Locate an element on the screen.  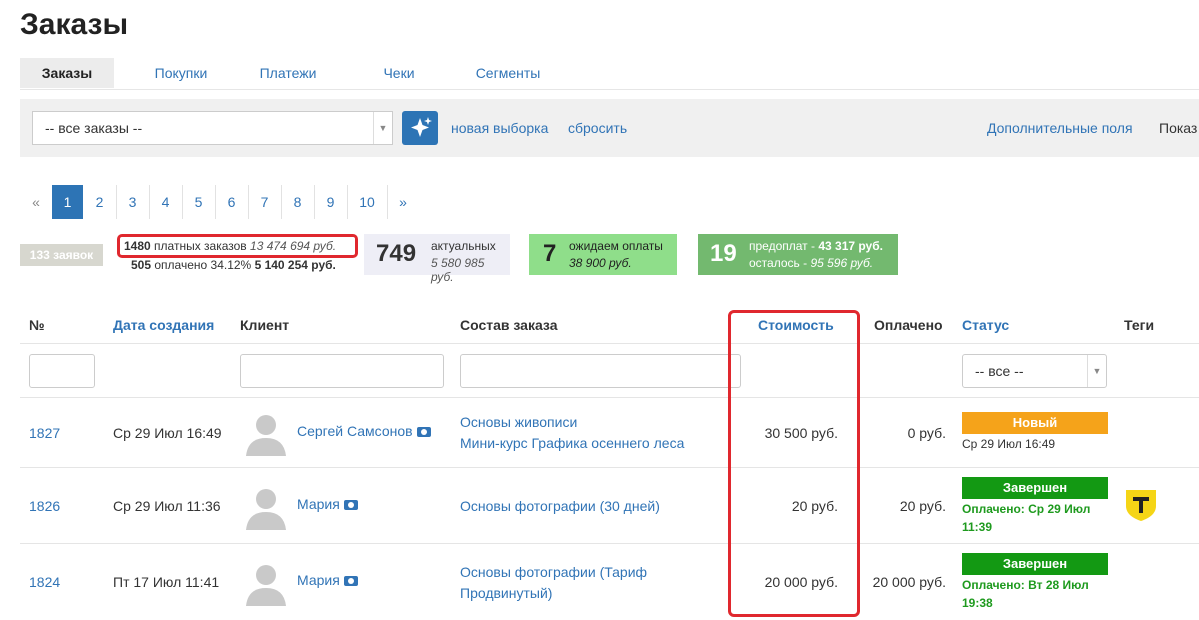
order-paid: 20 руб. is located at coordinates (922, 506).